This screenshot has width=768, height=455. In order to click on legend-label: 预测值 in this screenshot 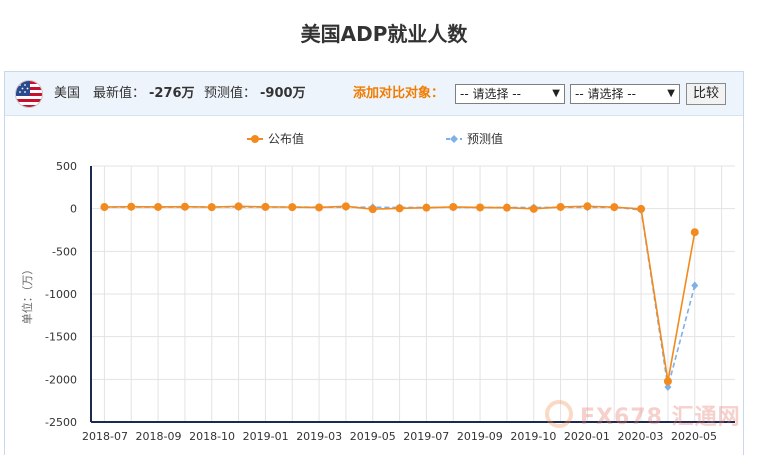, I will do `click(485, 138)`.